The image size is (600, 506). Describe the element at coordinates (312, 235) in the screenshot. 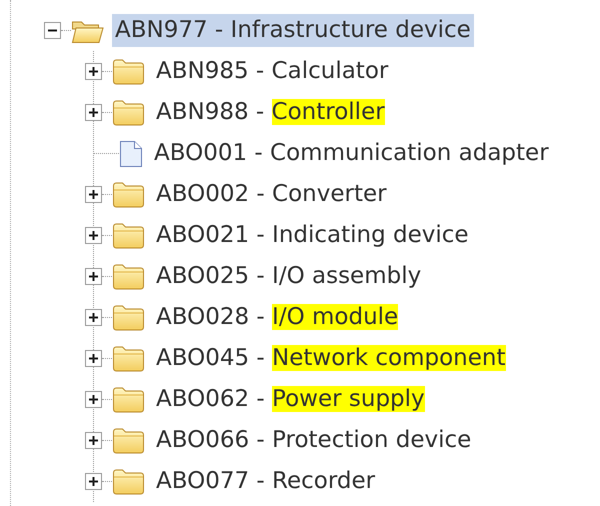

I see `tree-item-label: ABO021 - Indicating device` at that location.